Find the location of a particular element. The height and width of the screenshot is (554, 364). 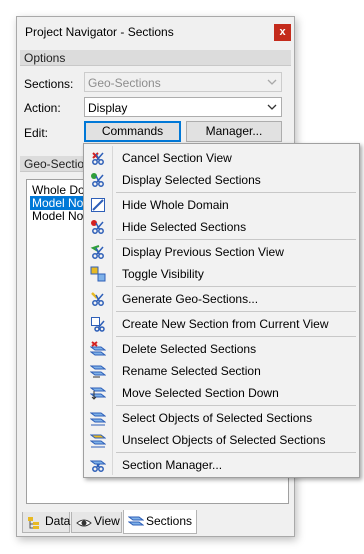

cancel-section-view-icon is located at coordinates (98, 158).